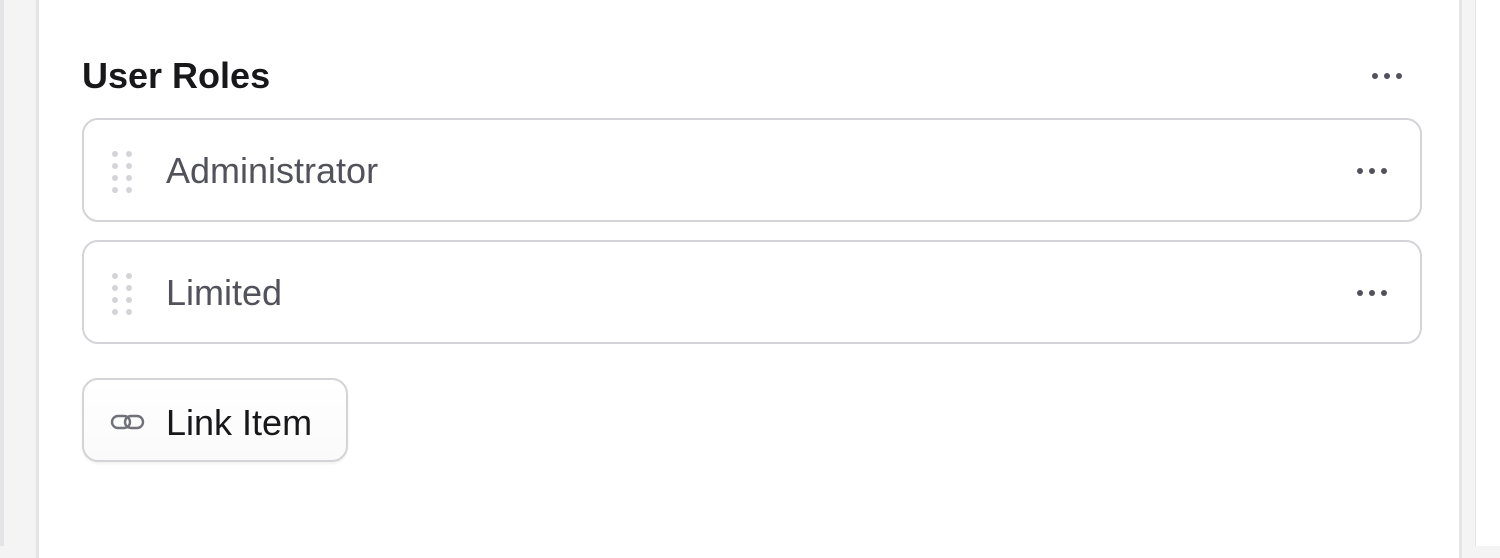  What do you see at coordinates (176, 75) in the screenshot?
I see `section-title: User Roles` at bounding box center [176, 75].